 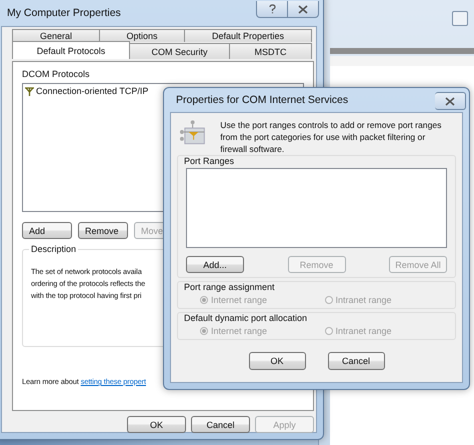 What do you see at coordinates (29, 91) in the screenshot?
I see `protocol-icon` at bounding box center [29, 91].